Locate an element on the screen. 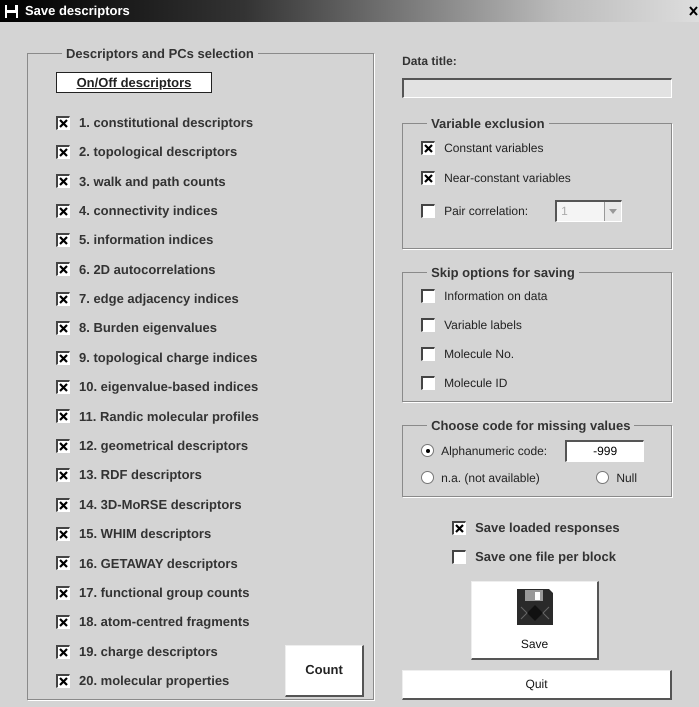 This screenshot has height=707, width=699. option-label: Save loaded responses is located at coordinates (547, 527).